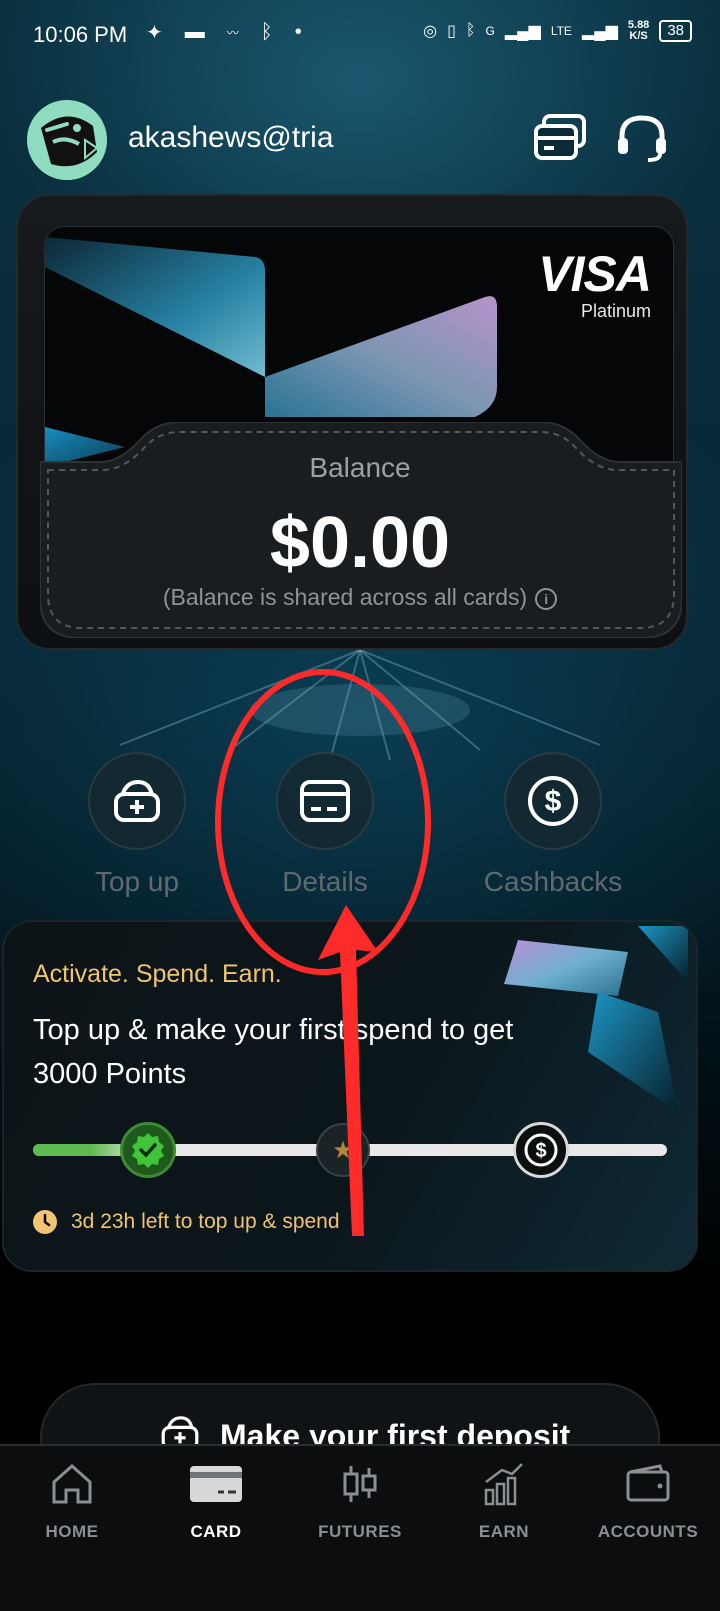 The height and width of the screenshot is (1611, 720). What do you see at coordinates (45, 1222) in the screenshot?
I see `clock-icon` at bounding box center [45, 1222].